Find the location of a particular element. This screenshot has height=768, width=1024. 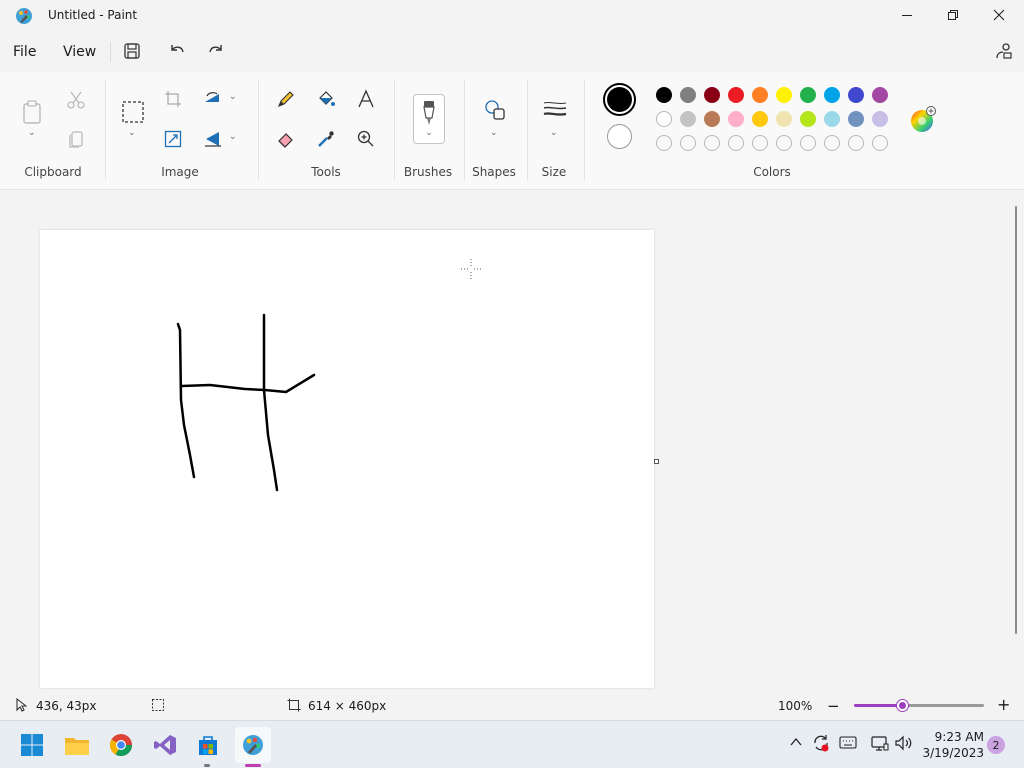

brushes-chevron-down-icon: ⌄ is located at coordinates (429, 133).